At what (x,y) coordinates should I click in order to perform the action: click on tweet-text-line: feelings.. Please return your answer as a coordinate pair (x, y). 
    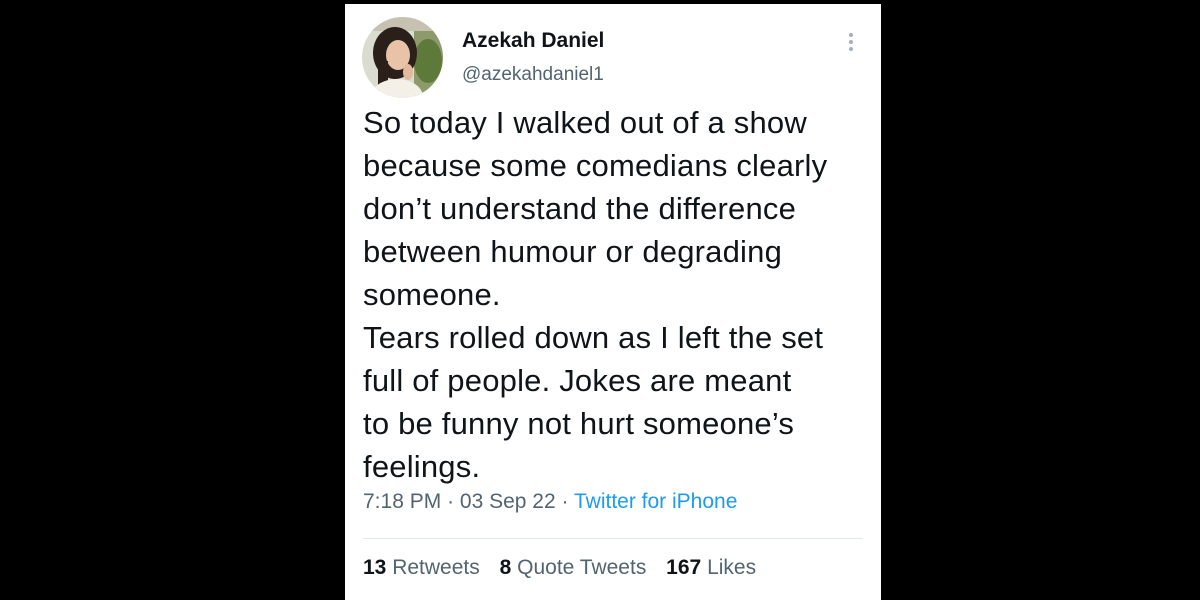
    Looking at the image, I should click on (422, 466).